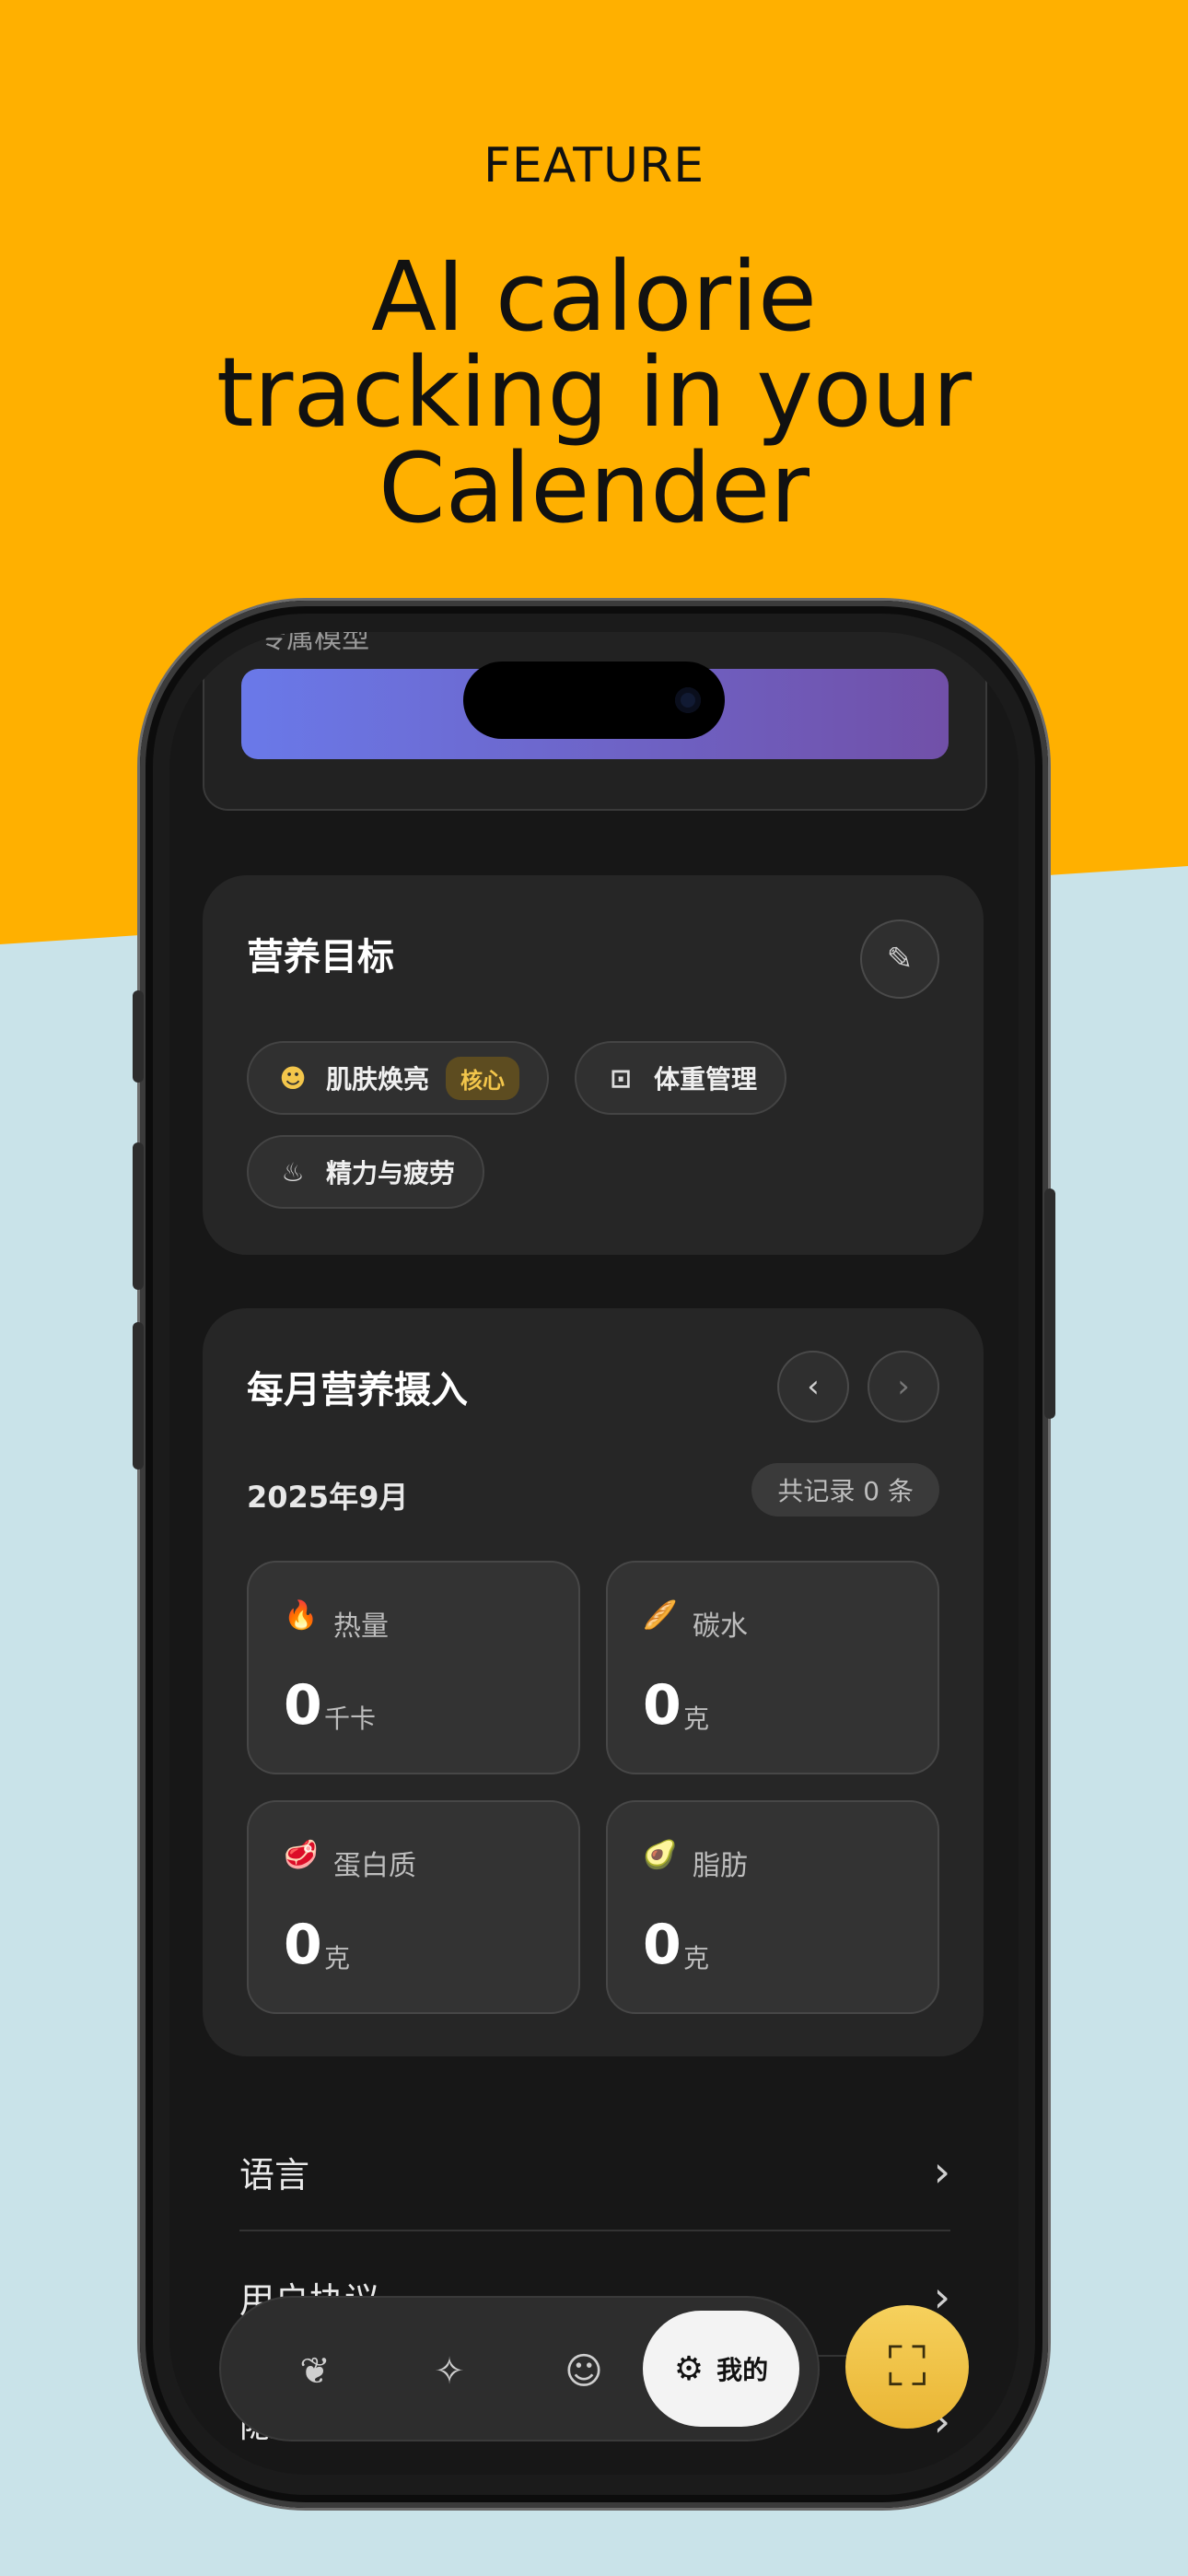 This screenshot has width=1188, height=2576. I want to click on phone-side-button, so click(1049, 1303).